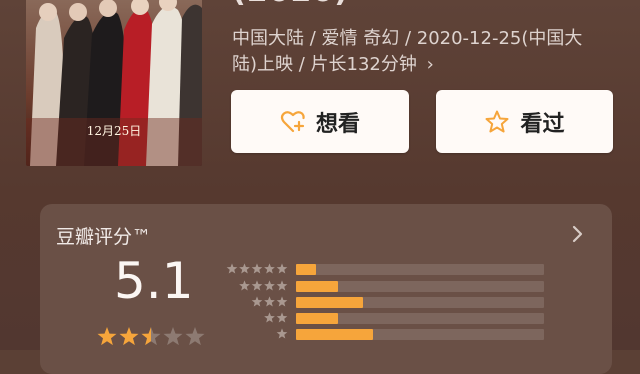 This screenshot has width=640, height=374. I want to click on movie-title-year: (2020), so click(290, 4).